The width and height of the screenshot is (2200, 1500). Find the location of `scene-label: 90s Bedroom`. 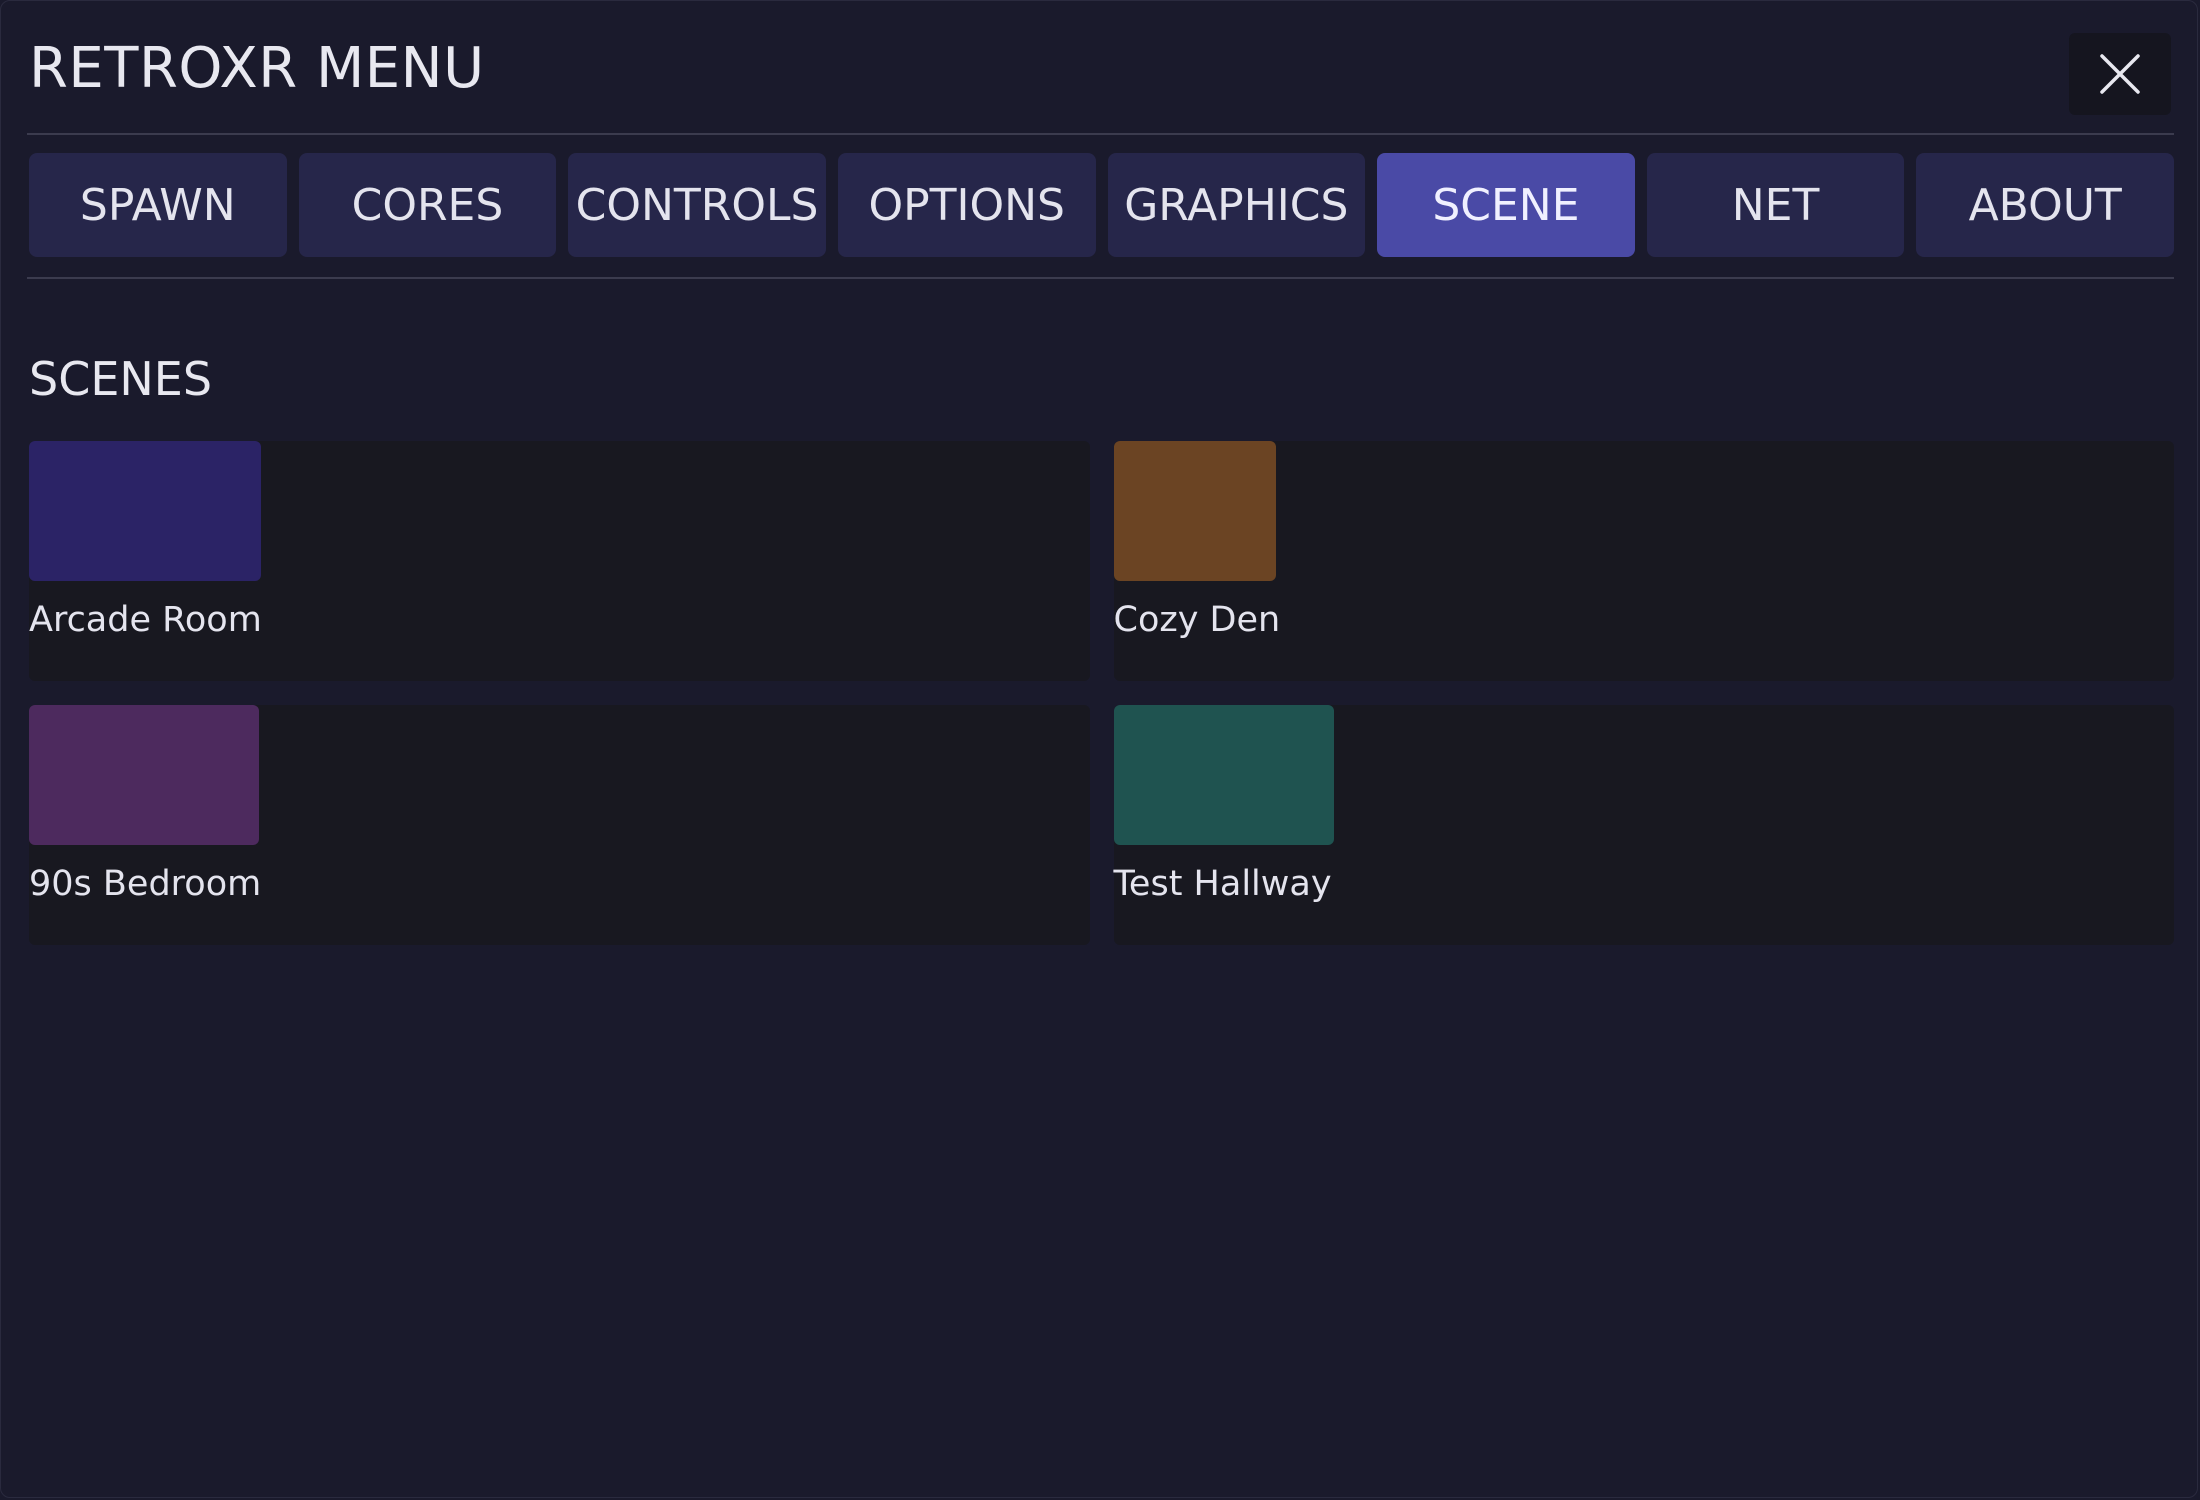

scene-label: 90s Bedroom is located at coordinates (145, 884).